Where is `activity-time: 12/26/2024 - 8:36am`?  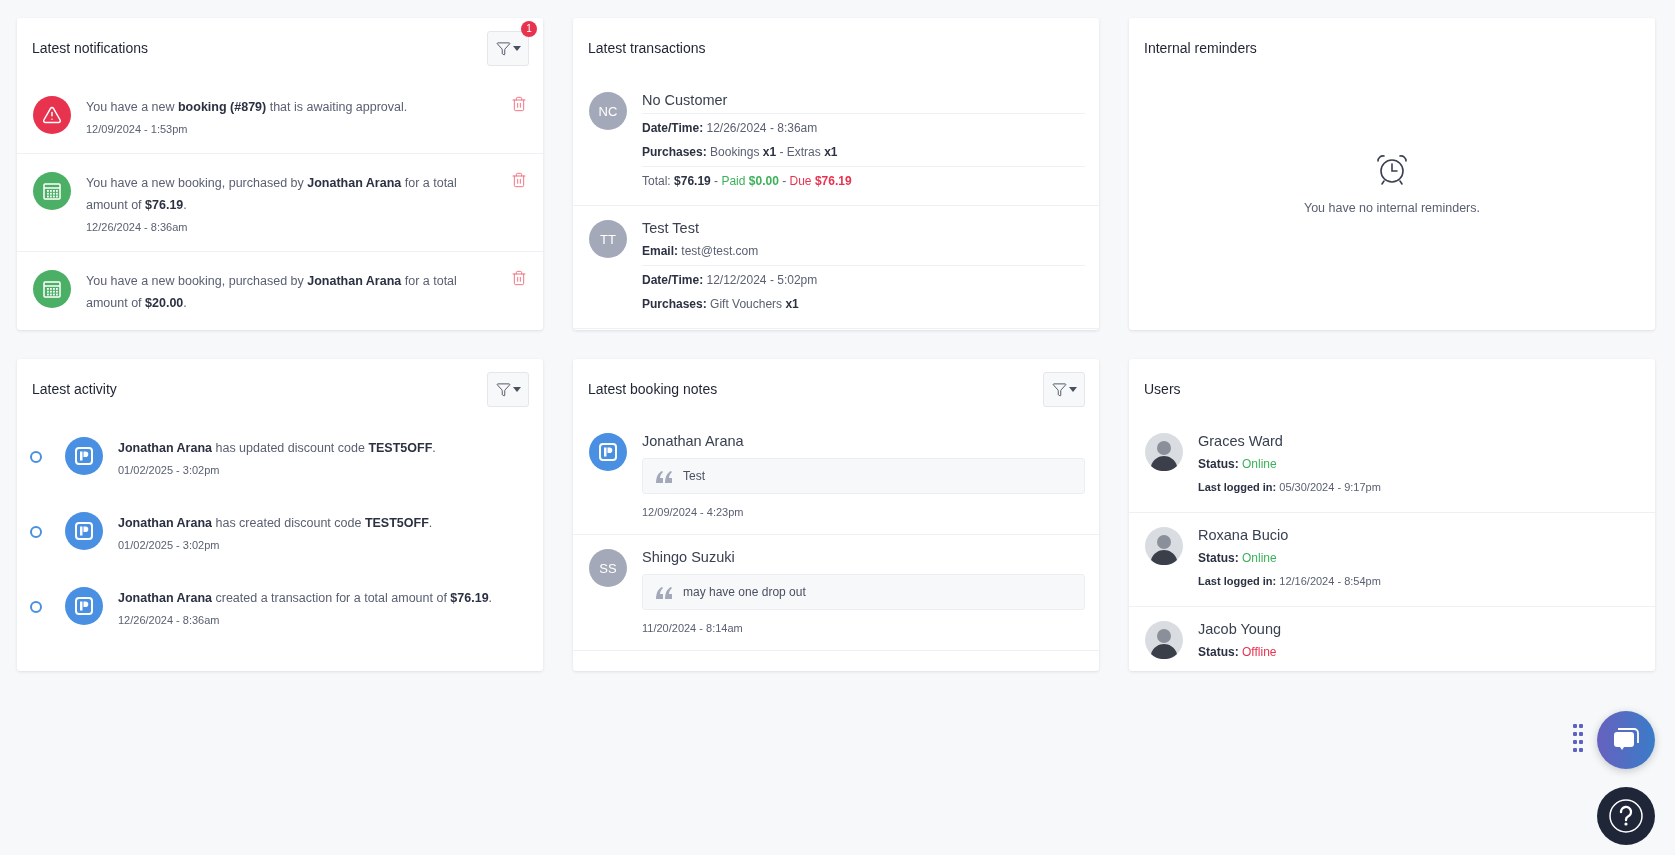 activity-time: 12/26/2024 - 8:36am is located at coordinates (169, 620).